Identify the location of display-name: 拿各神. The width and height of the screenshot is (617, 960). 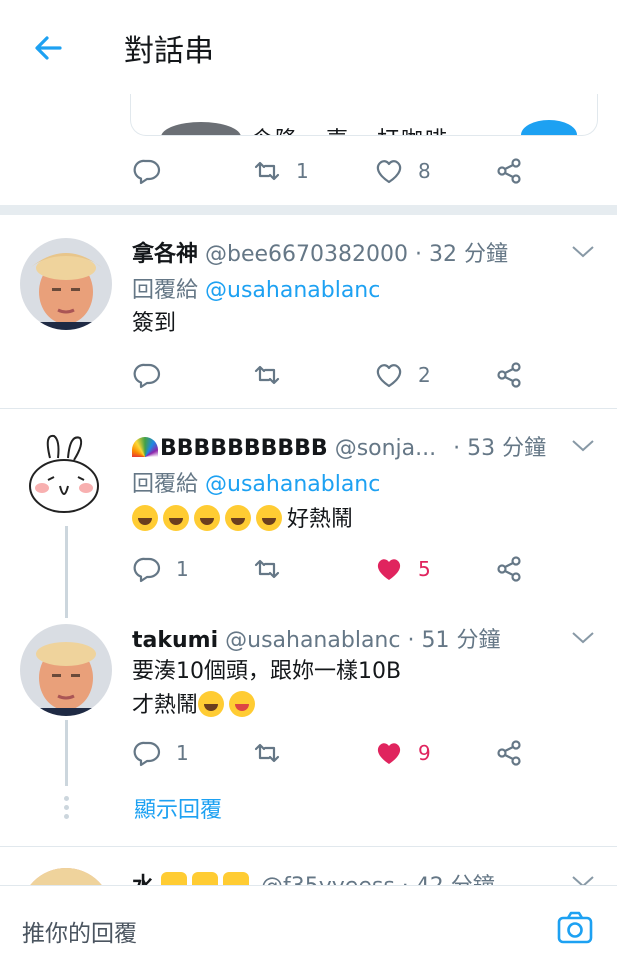
(165, 254).